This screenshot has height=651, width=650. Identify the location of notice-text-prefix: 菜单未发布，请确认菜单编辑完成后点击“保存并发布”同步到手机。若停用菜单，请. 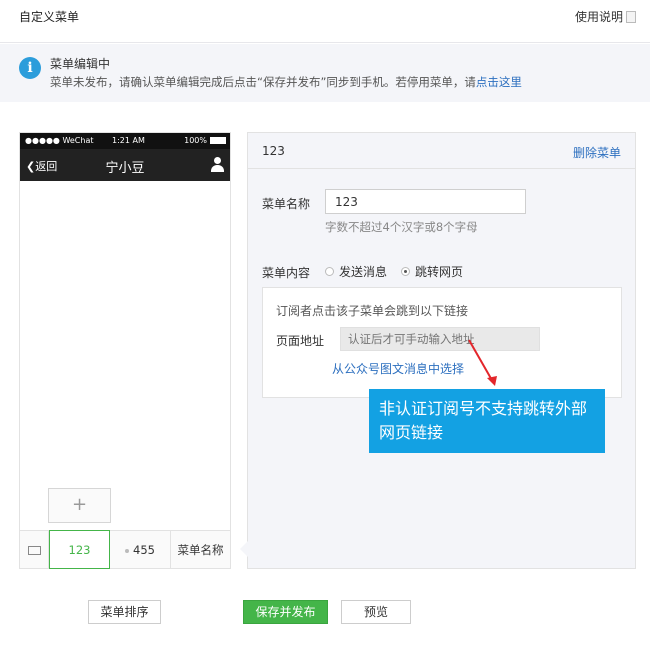
(263, 82).